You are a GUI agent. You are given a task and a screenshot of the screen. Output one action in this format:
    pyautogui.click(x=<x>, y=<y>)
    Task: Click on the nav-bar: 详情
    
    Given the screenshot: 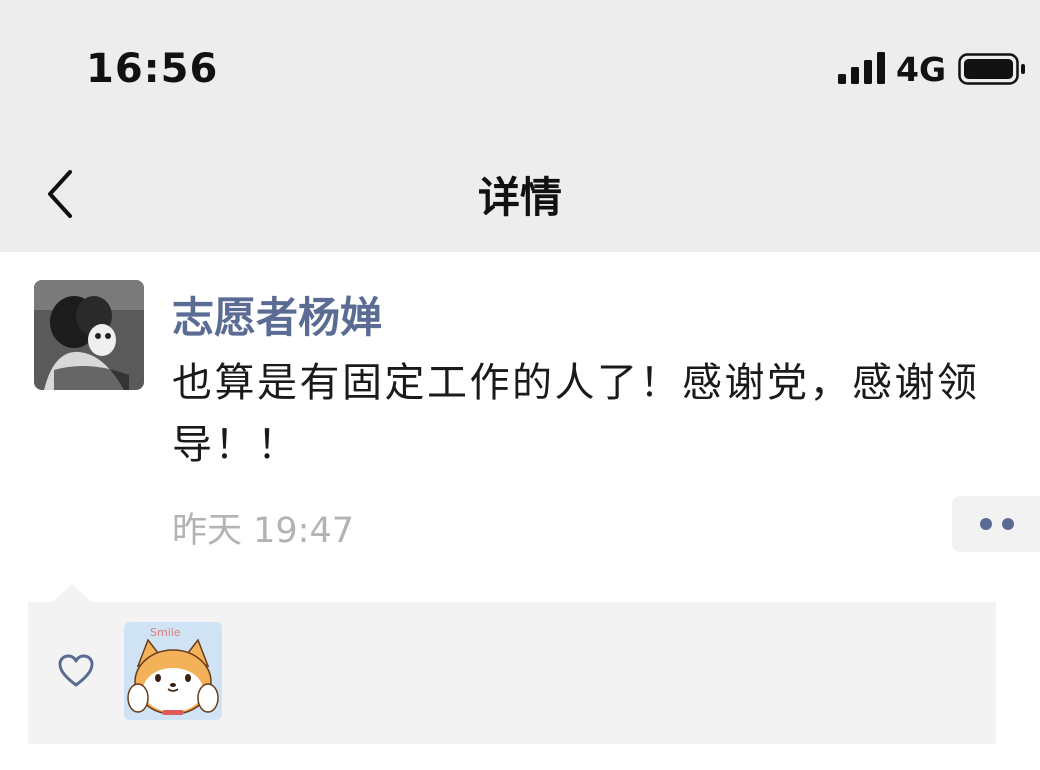 What is the action you would take?
    pyautogui.click(x=520, y=196)
    